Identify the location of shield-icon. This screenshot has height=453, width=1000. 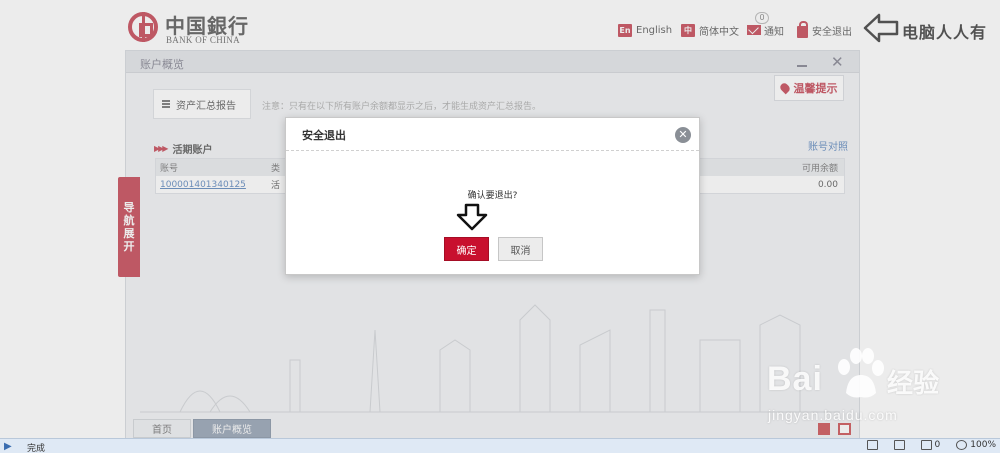
(926, 445).